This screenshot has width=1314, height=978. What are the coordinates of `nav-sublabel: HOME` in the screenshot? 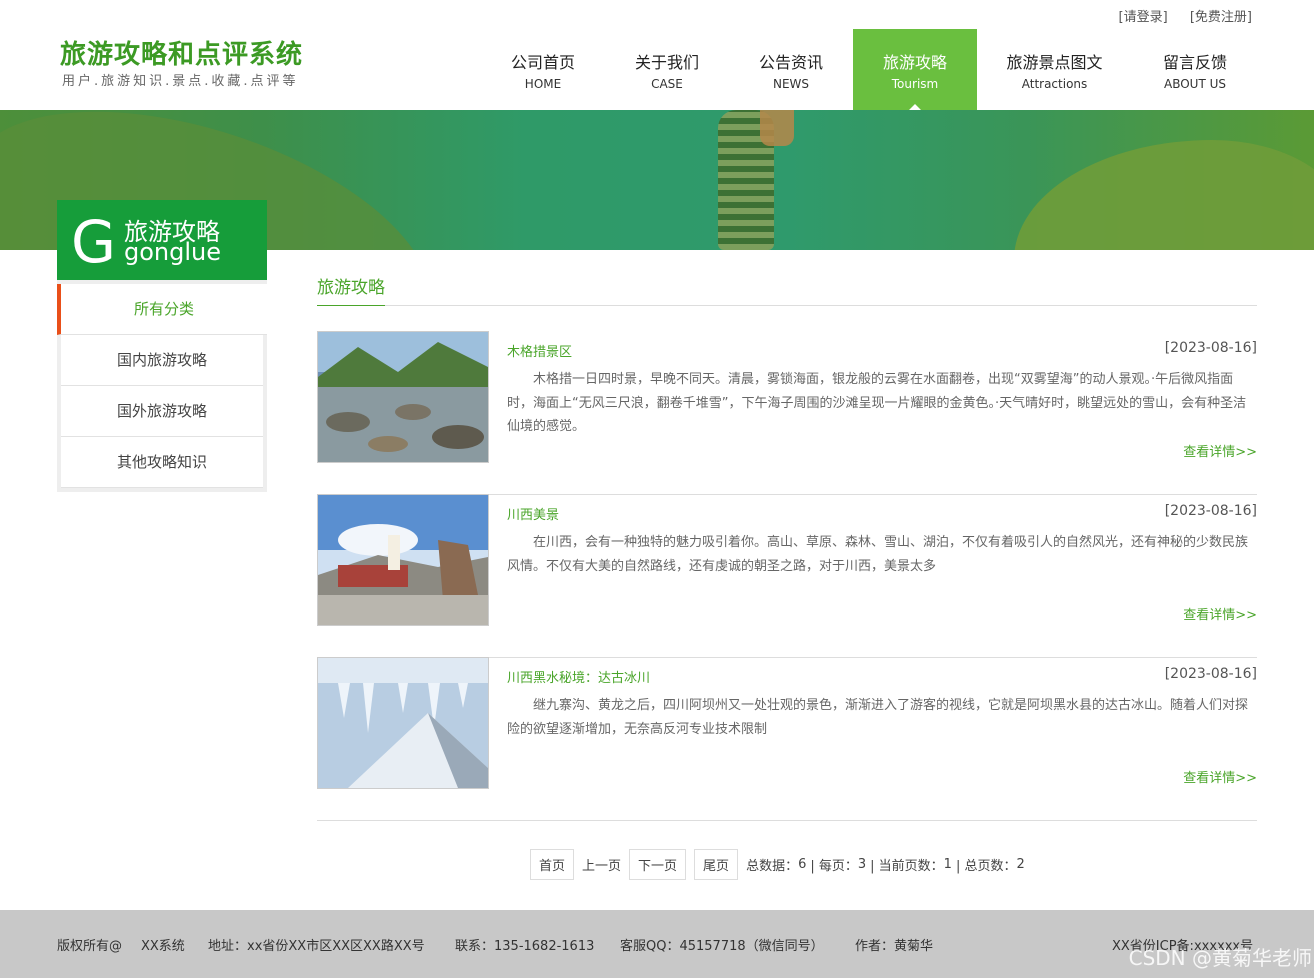 It's located at (543, 83).